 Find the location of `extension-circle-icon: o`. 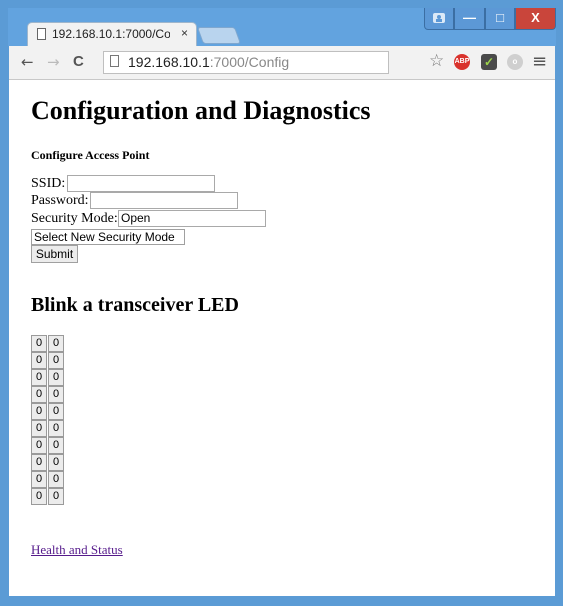

extension-circle-icon: o is located at coordinates (515, 62).